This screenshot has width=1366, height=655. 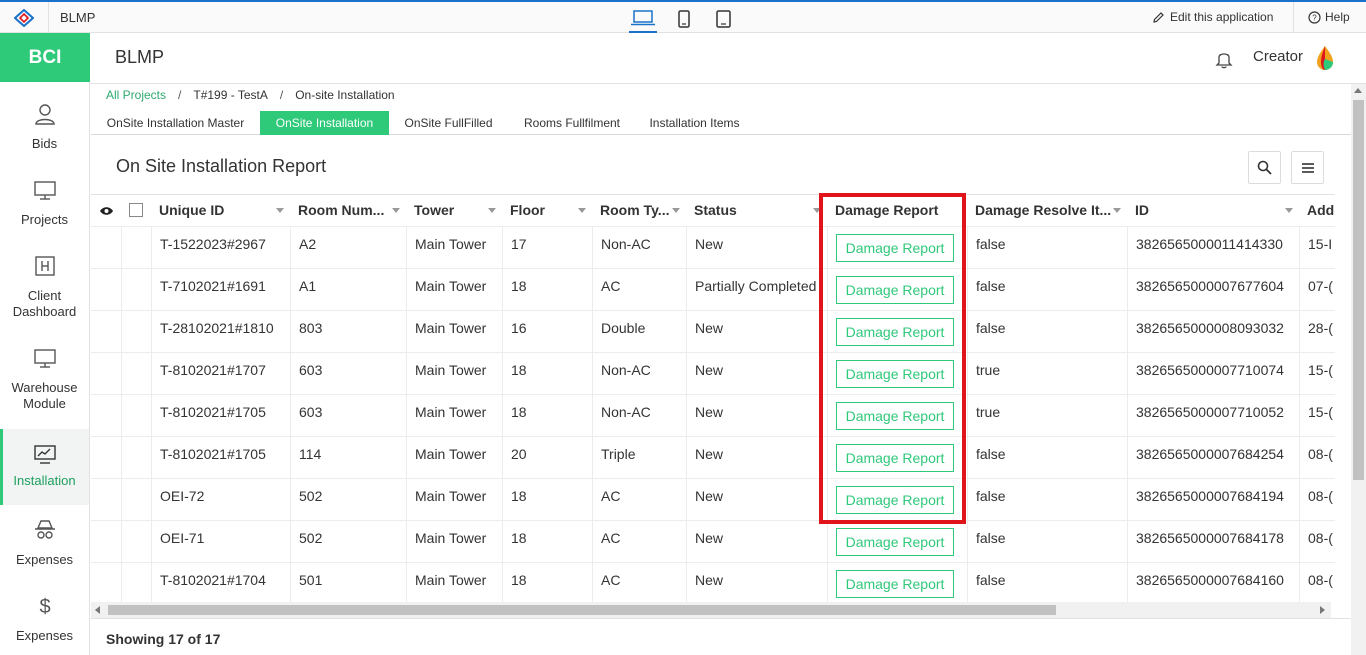 What do you see at coordinates (345, 95) in the screenshot?
I see `breadcrumb-current: On-site Installation` at bounding box center [345, 95].